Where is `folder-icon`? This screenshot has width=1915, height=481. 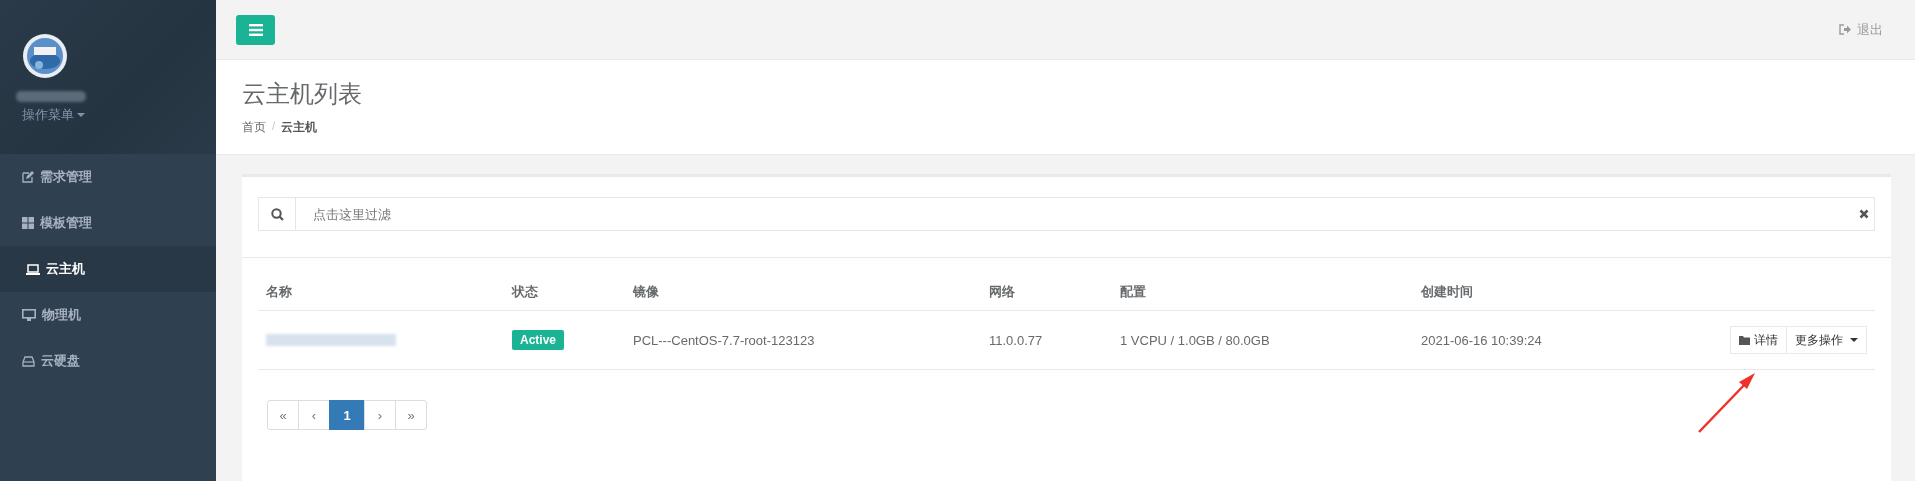
folder-icon is located at coordinates (1744, 340).